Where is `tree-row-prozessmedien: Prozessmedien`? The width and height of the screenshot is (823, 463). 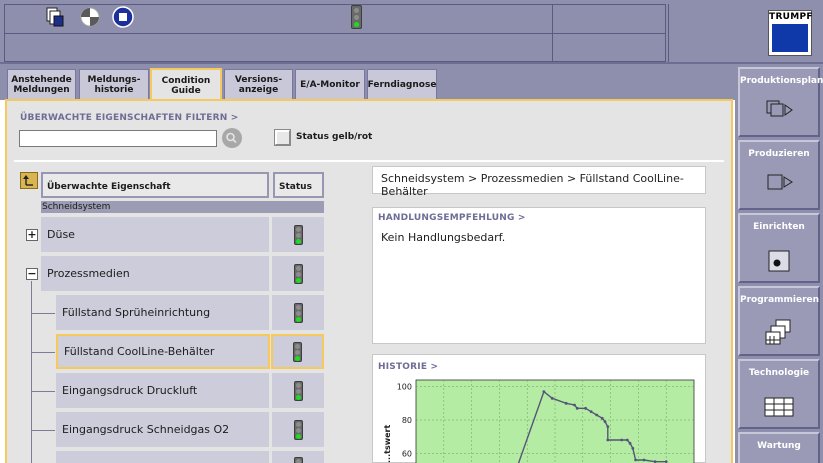
tree-row-prozessmedien: Prozessmedien is located at coordinates (155, 273).